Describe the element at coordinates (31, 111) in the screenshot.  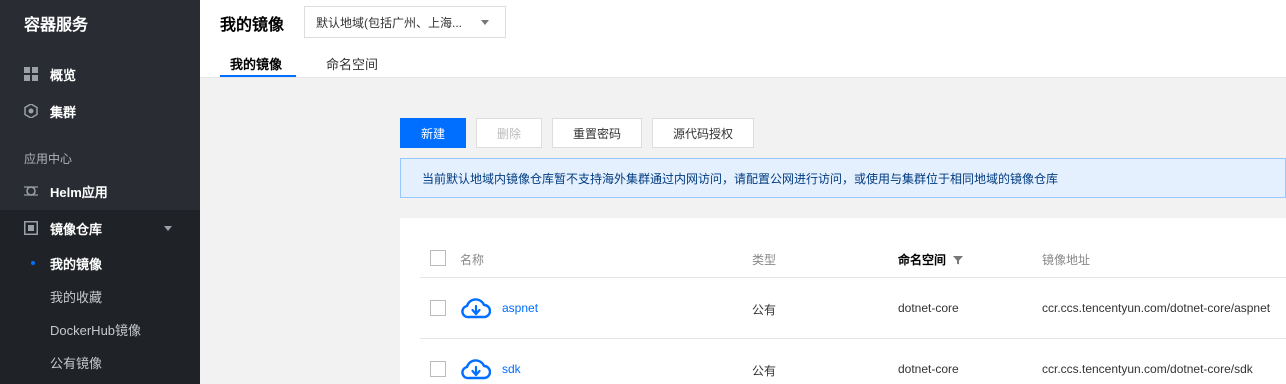
I see `cluster-icon` at that location.